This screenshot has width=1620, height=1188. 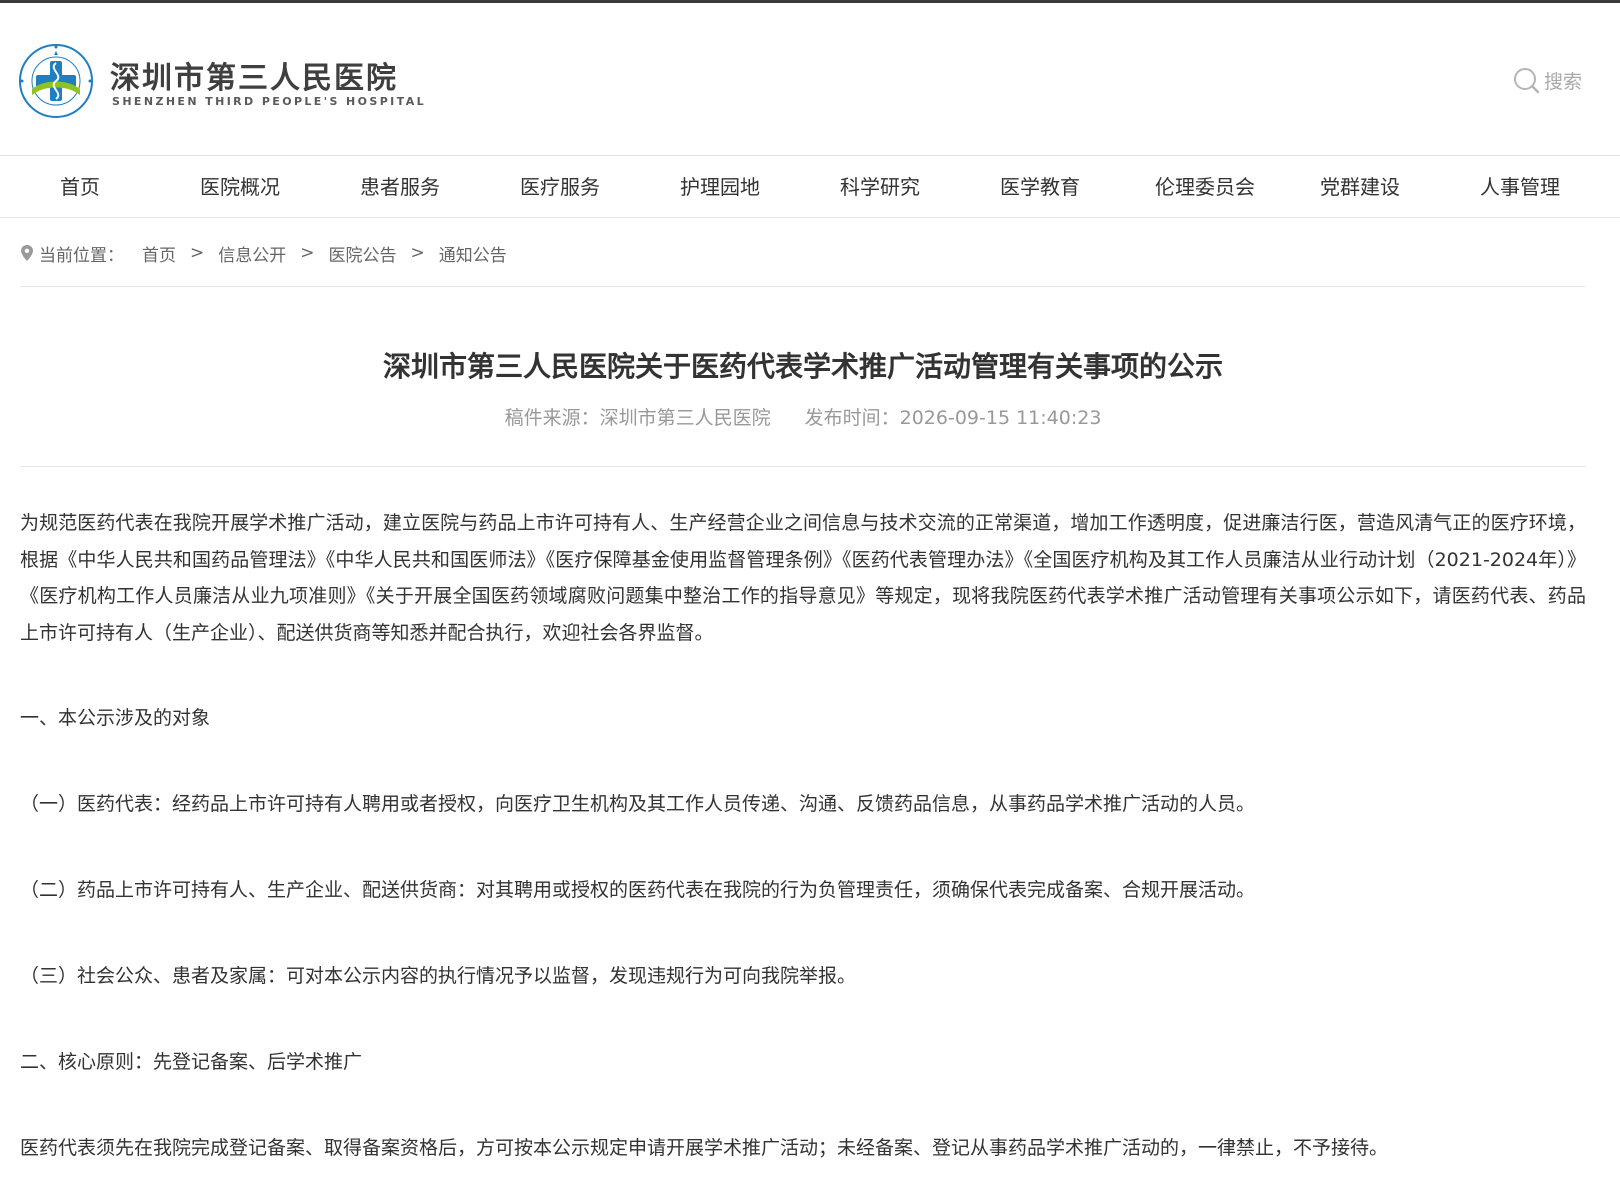 What do you see at coordinates (473, 253) in the screenshot?
I see `breadcrumb-notices: 通知公告` at bounding box center [473, 253].